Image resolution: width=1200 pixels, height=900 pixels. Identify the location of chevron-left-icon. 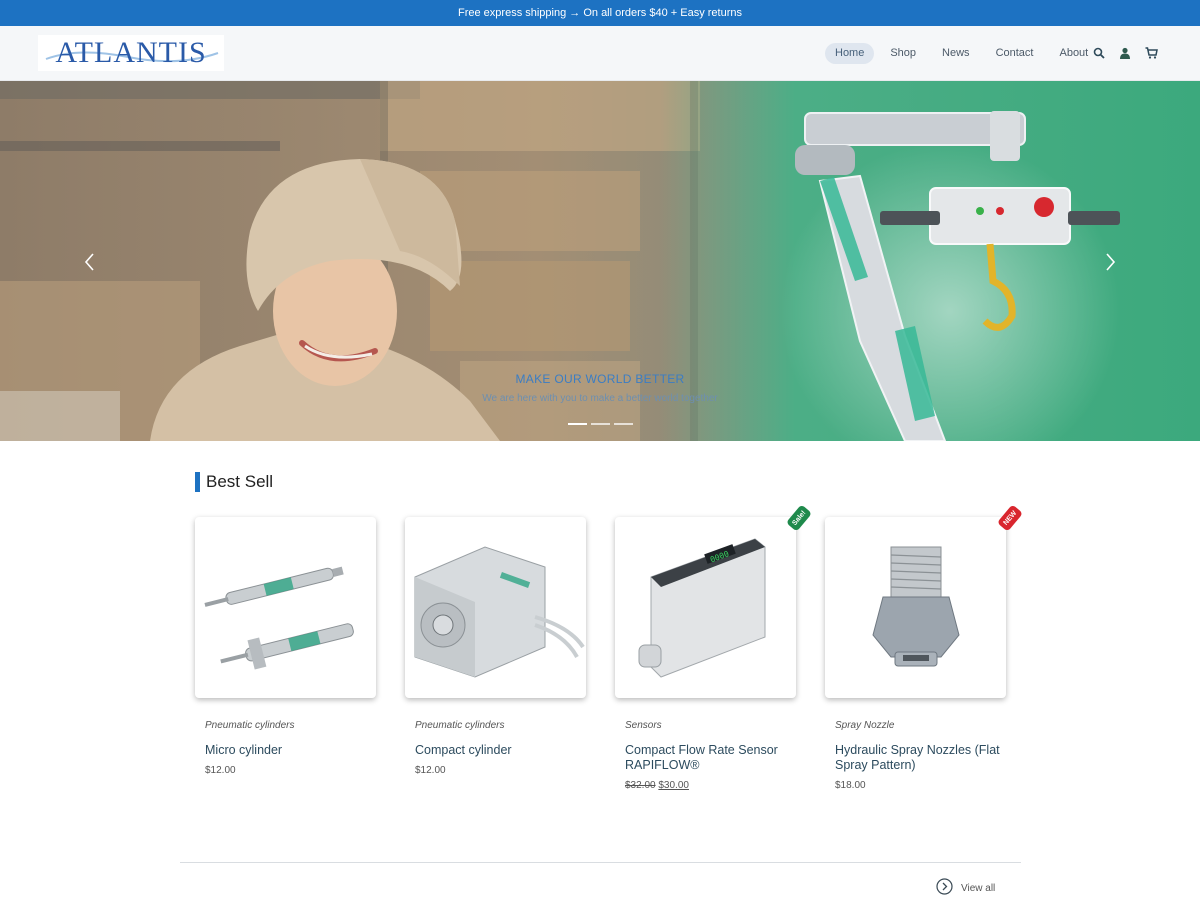
(90, 262).